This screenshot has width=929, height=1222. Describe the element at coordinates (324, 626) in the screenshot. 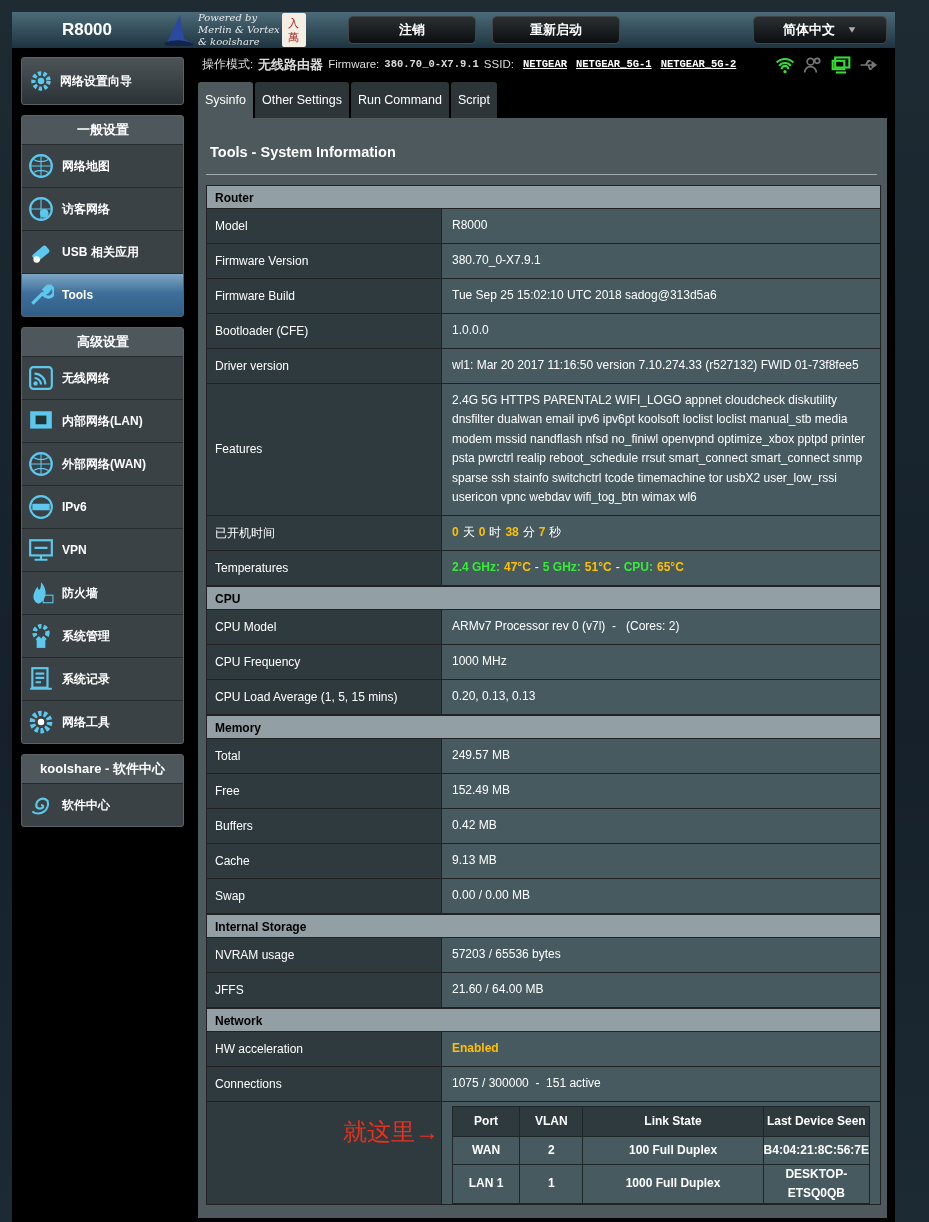

I see `row-label: CPU Model` at that location.